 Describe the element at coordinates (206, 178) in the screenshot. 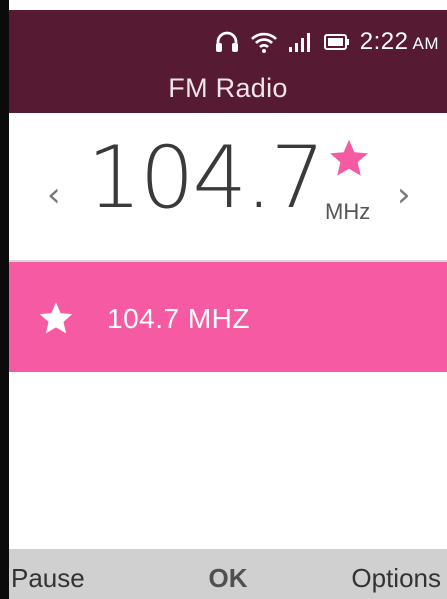

I see `frequency-display: 104.7` at that location.